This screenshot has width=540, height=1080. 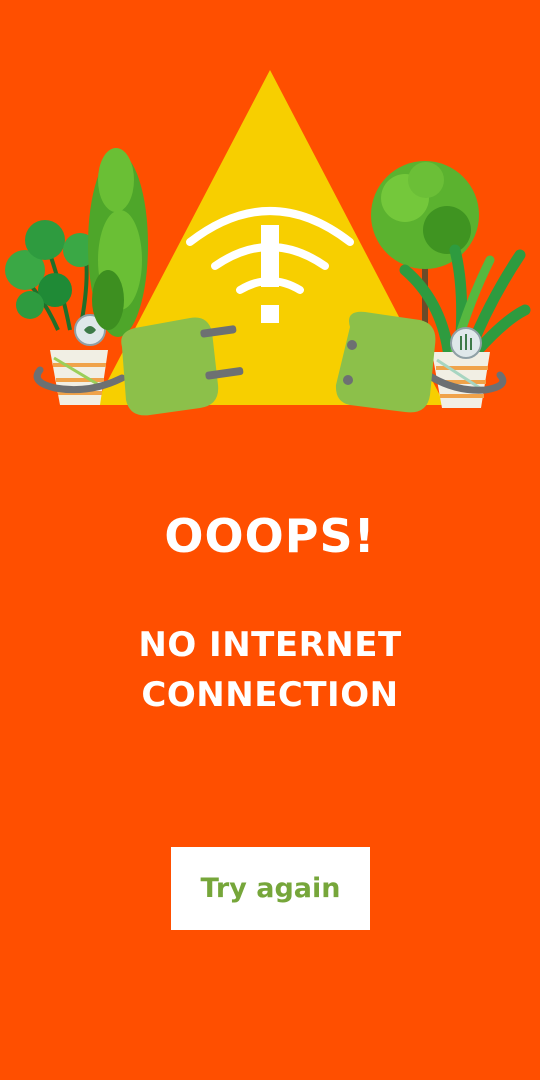 What do you see at coordinates (270, 536) in the screenshot?
I see `error-title: OOOPS!` at bounding box center [270, 536].